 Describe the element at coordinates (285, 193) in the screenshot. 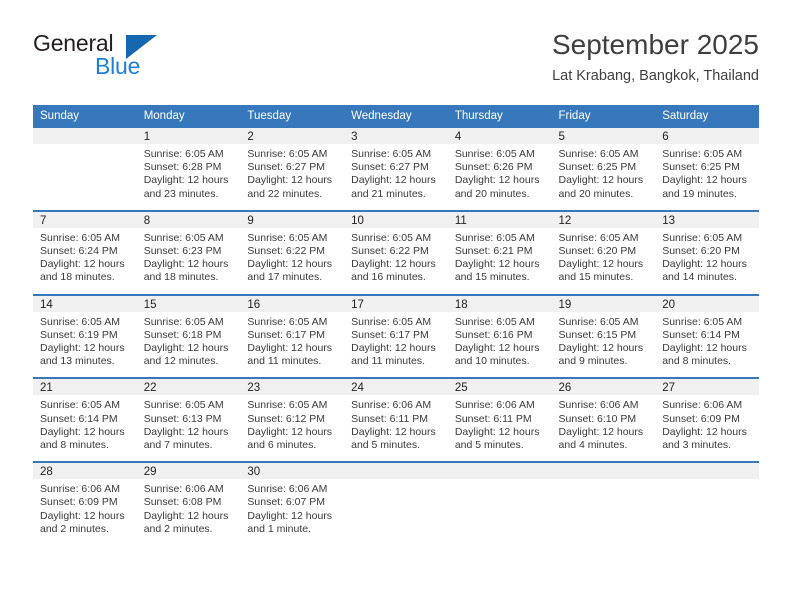

I see `day-daylight-line: and 22 minutes.` at that location.